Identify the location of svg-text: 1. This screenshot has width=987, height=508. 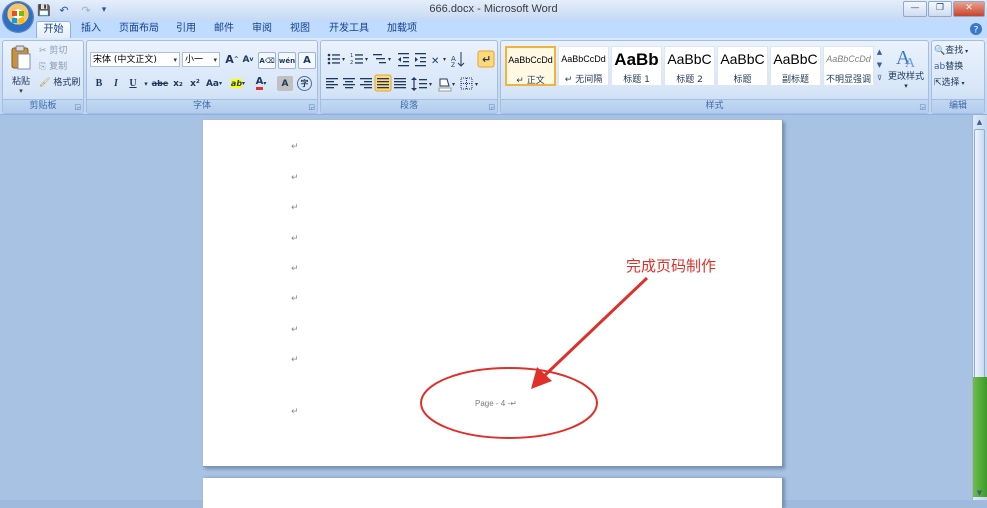
(351, 56).